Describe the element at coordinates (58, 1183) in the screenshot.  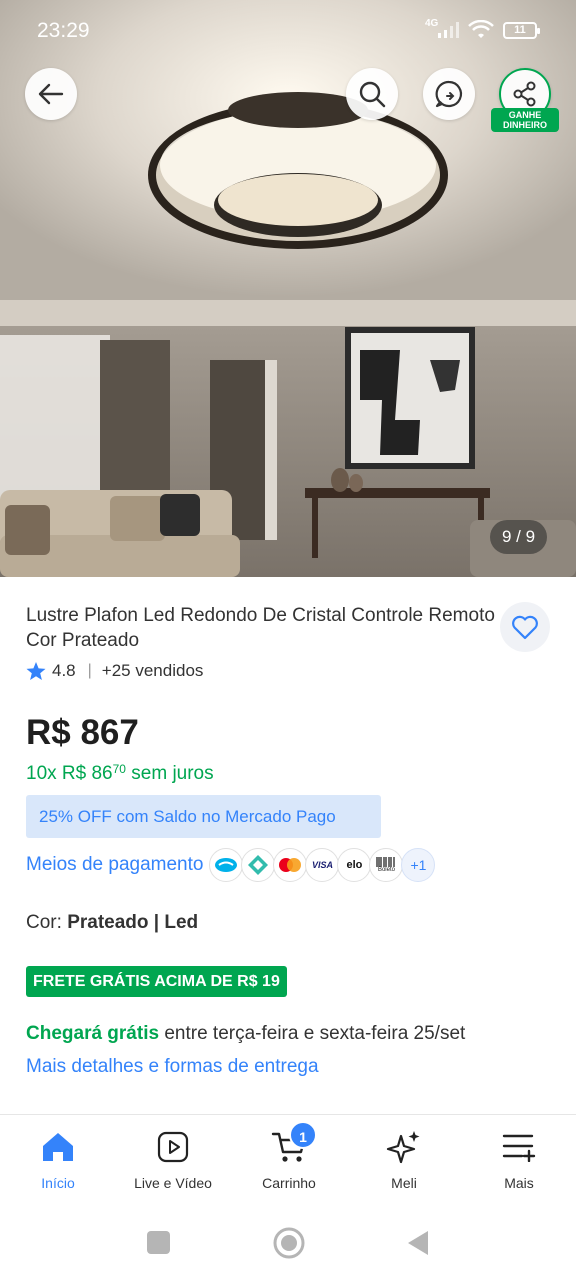
I see `tab-home-label: Início` at that location.